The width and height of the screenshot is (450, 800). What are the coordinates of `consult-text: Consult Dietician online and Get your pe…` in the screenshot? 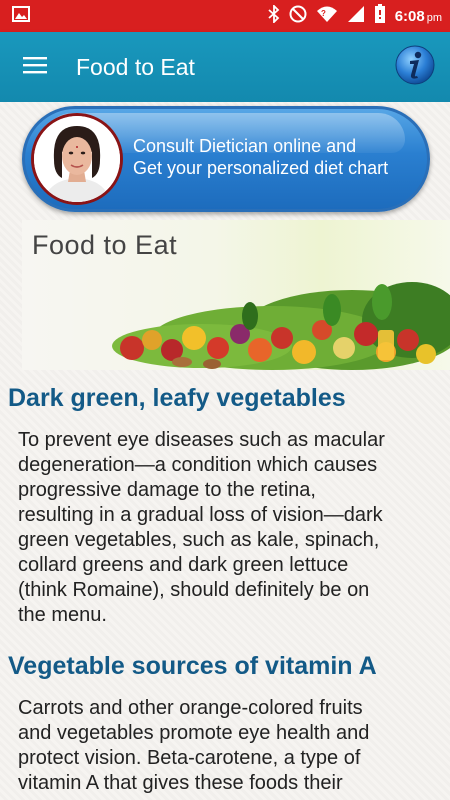 It's located at (260, 157).